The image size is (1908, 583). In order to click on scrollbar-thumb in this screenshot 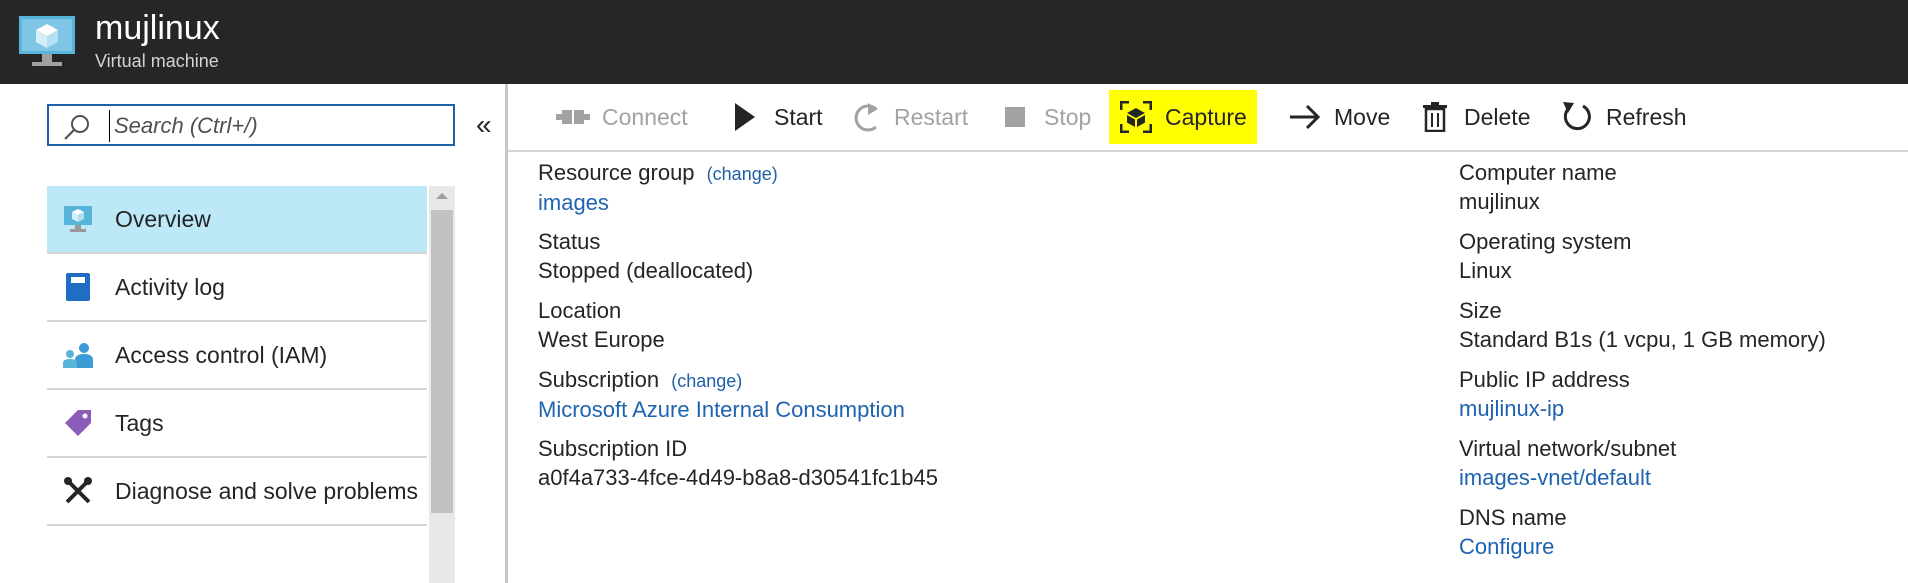, I will do `click(442, 361)`.